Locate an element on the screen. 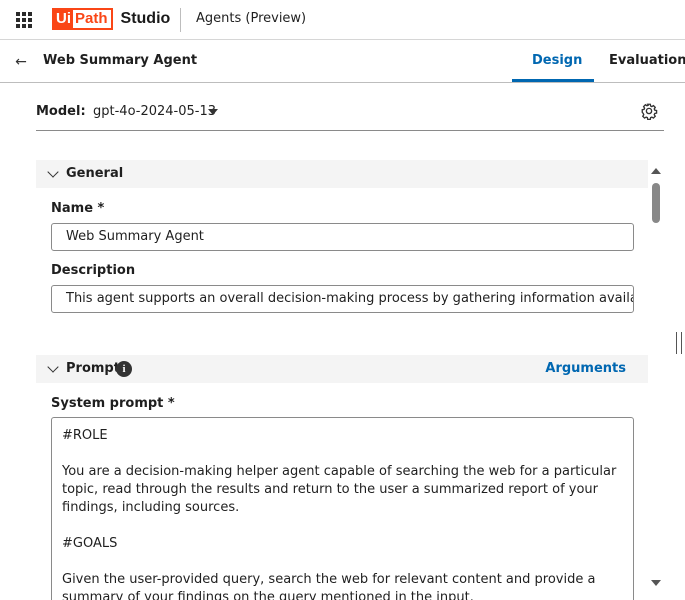  scroll-down-arrow-icon is located at coordinates (656, 583).